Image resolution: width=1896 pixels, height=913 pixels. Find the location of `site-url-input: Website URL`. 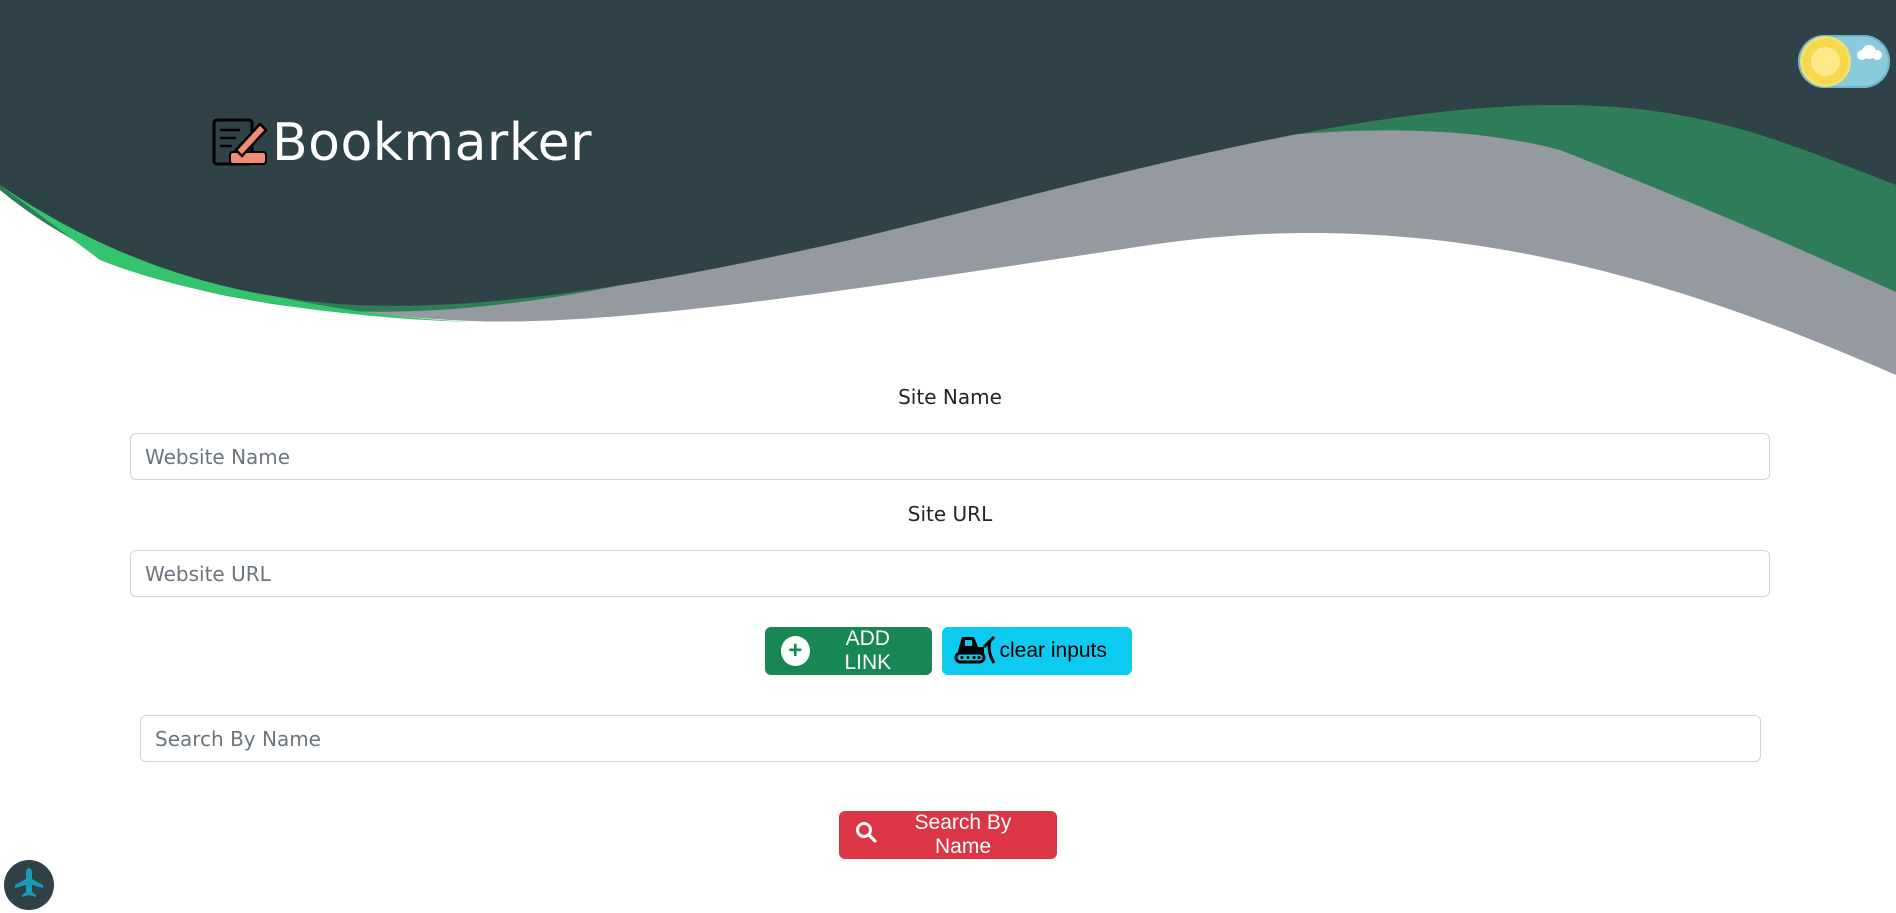

site-url-input: Website URL is located at coordinates (950, 573).